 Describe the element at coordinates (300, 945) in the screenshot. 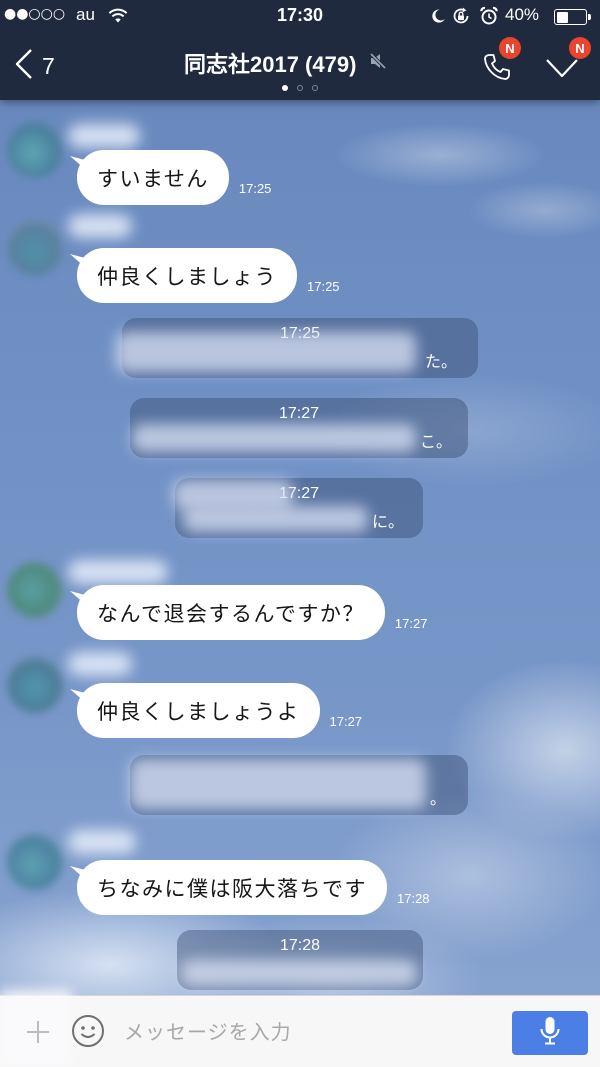

I see `system-message-time: 17:28` at that location.